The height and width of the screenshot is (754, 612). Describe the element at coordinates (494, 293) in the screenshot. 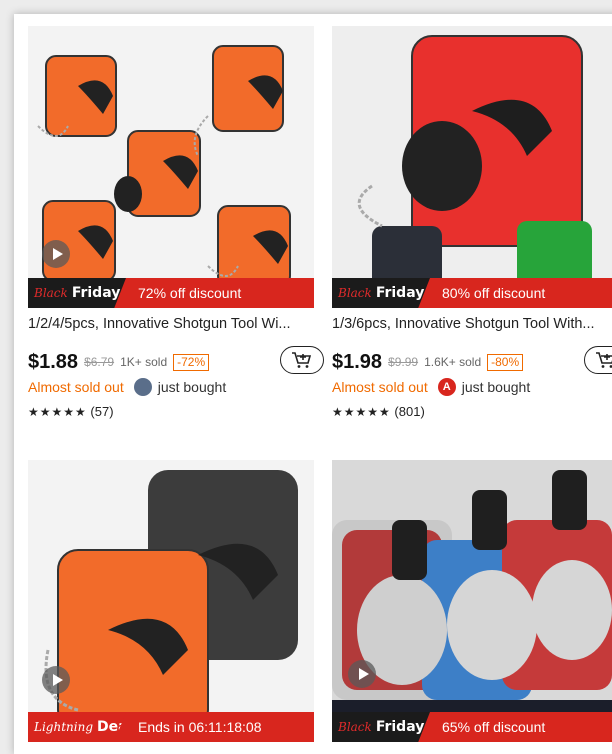

I see `discount-label: 80% off discount` at that location.